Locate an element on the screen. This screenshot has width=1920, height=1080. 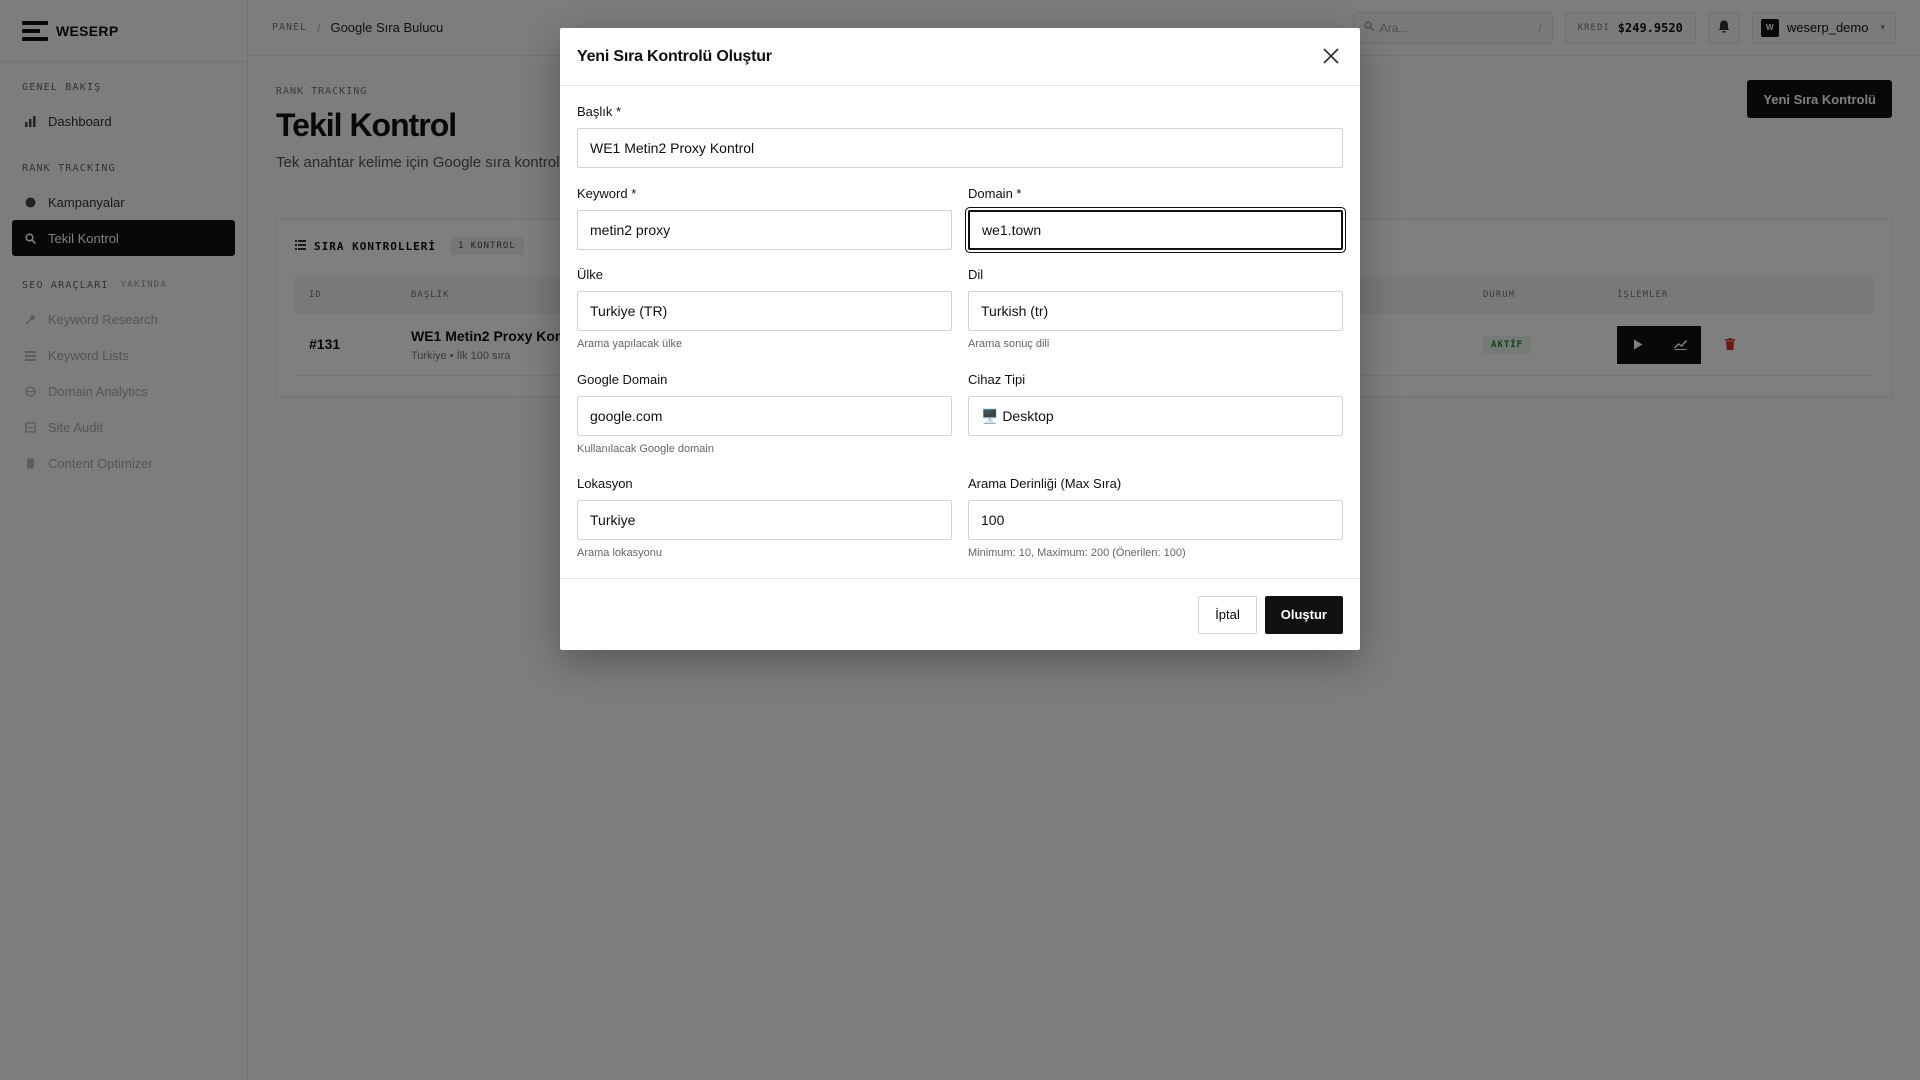
close-icon is located at coordinates (1331, 57).